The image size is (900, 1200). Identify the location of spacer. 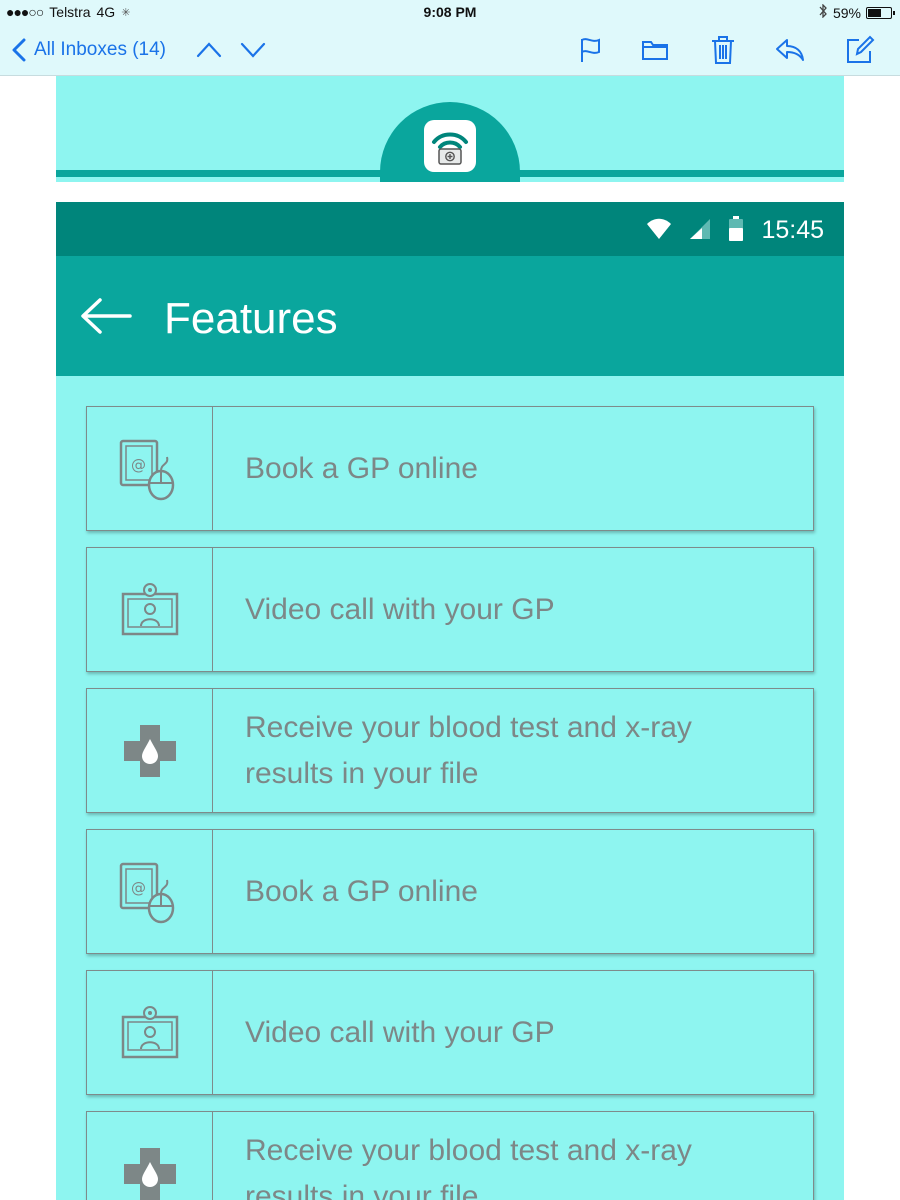
(450, 192).